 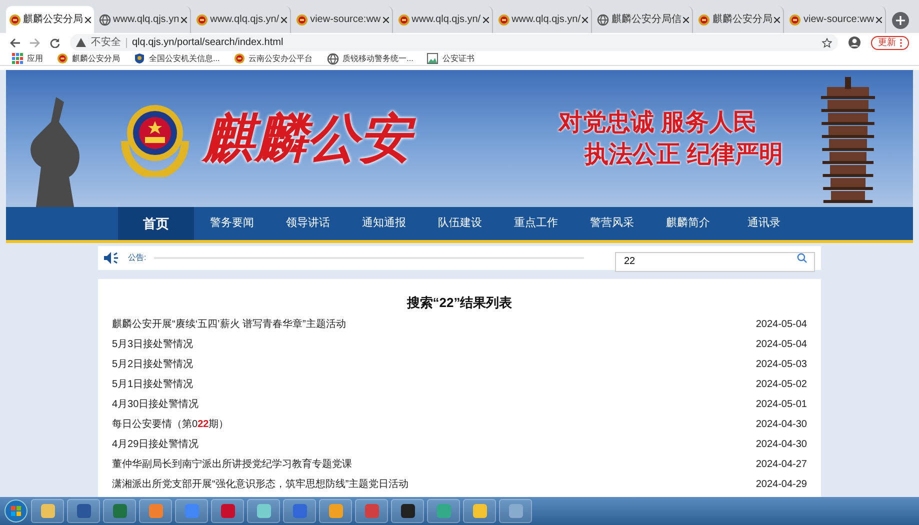 What do you see at coordinates (232, 464) in the screenshot?
I see `result-link: 董仲华副局长到南宁派出所讲授党纪学习教育专题党课` at bounding box center [232, 464].